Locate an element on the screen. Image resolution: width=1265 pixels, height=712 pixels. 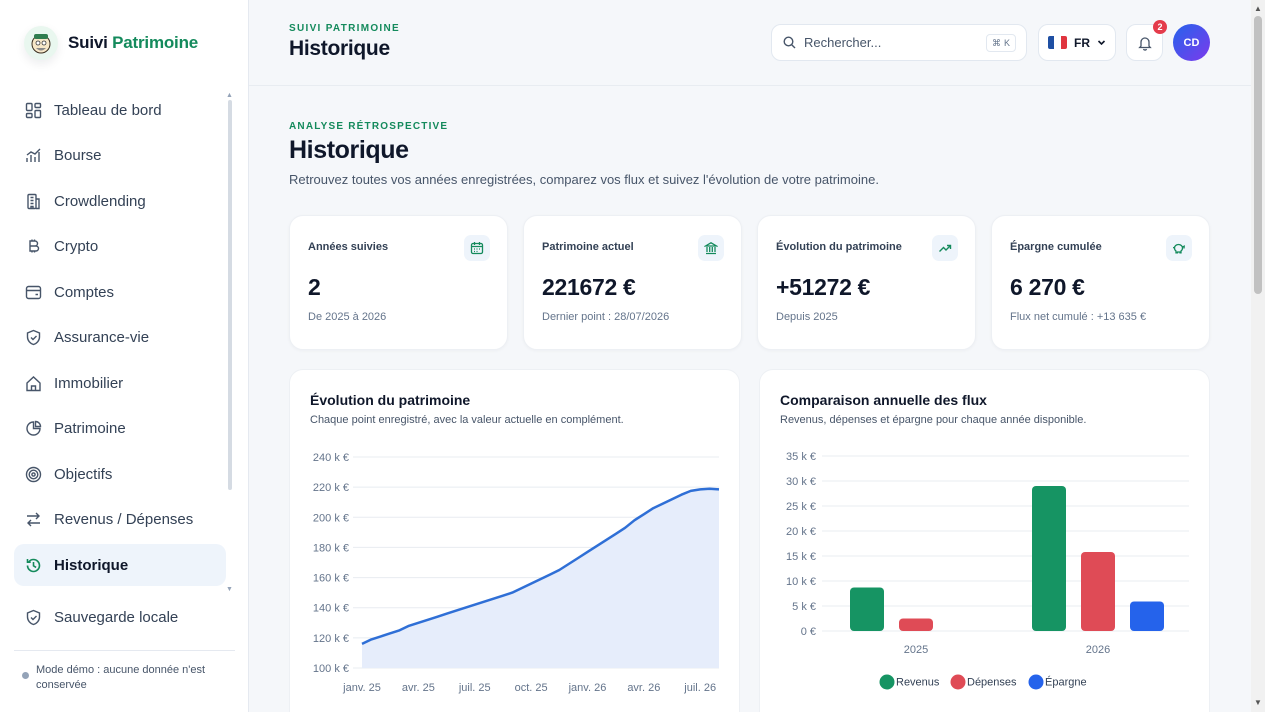
sidebar-item-comptes: Comptes is located at coordinates (120, 292).